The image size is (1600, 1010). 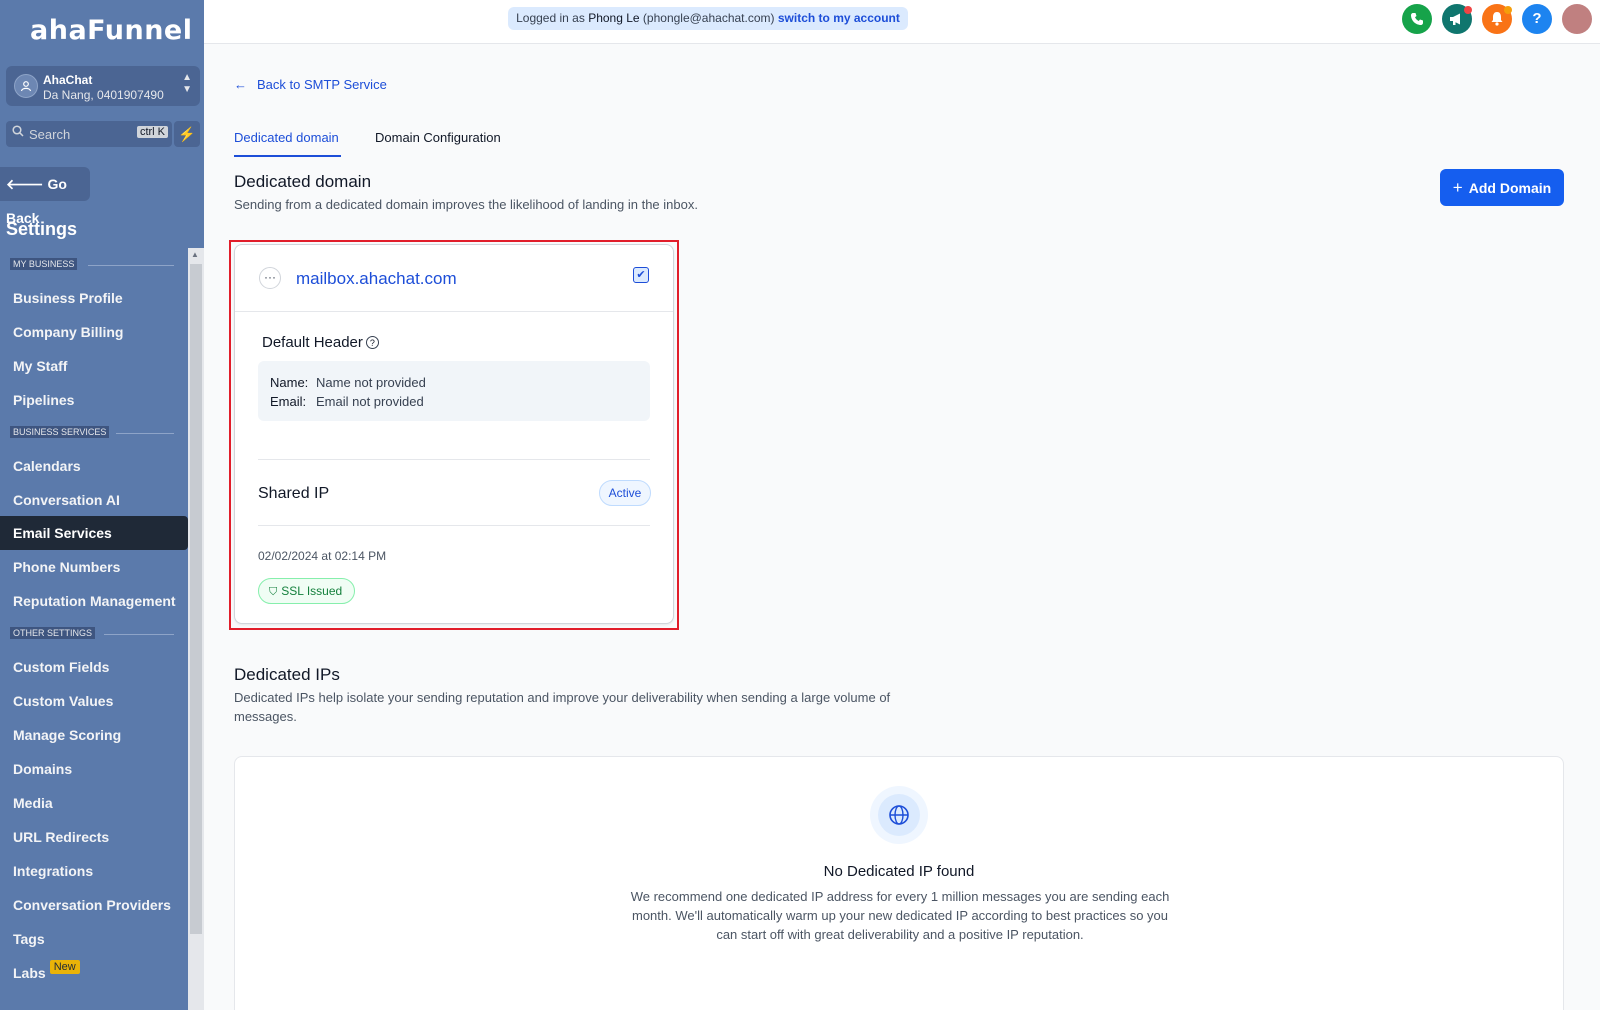 I want to click on user-icon, so click(x=26, y=86).